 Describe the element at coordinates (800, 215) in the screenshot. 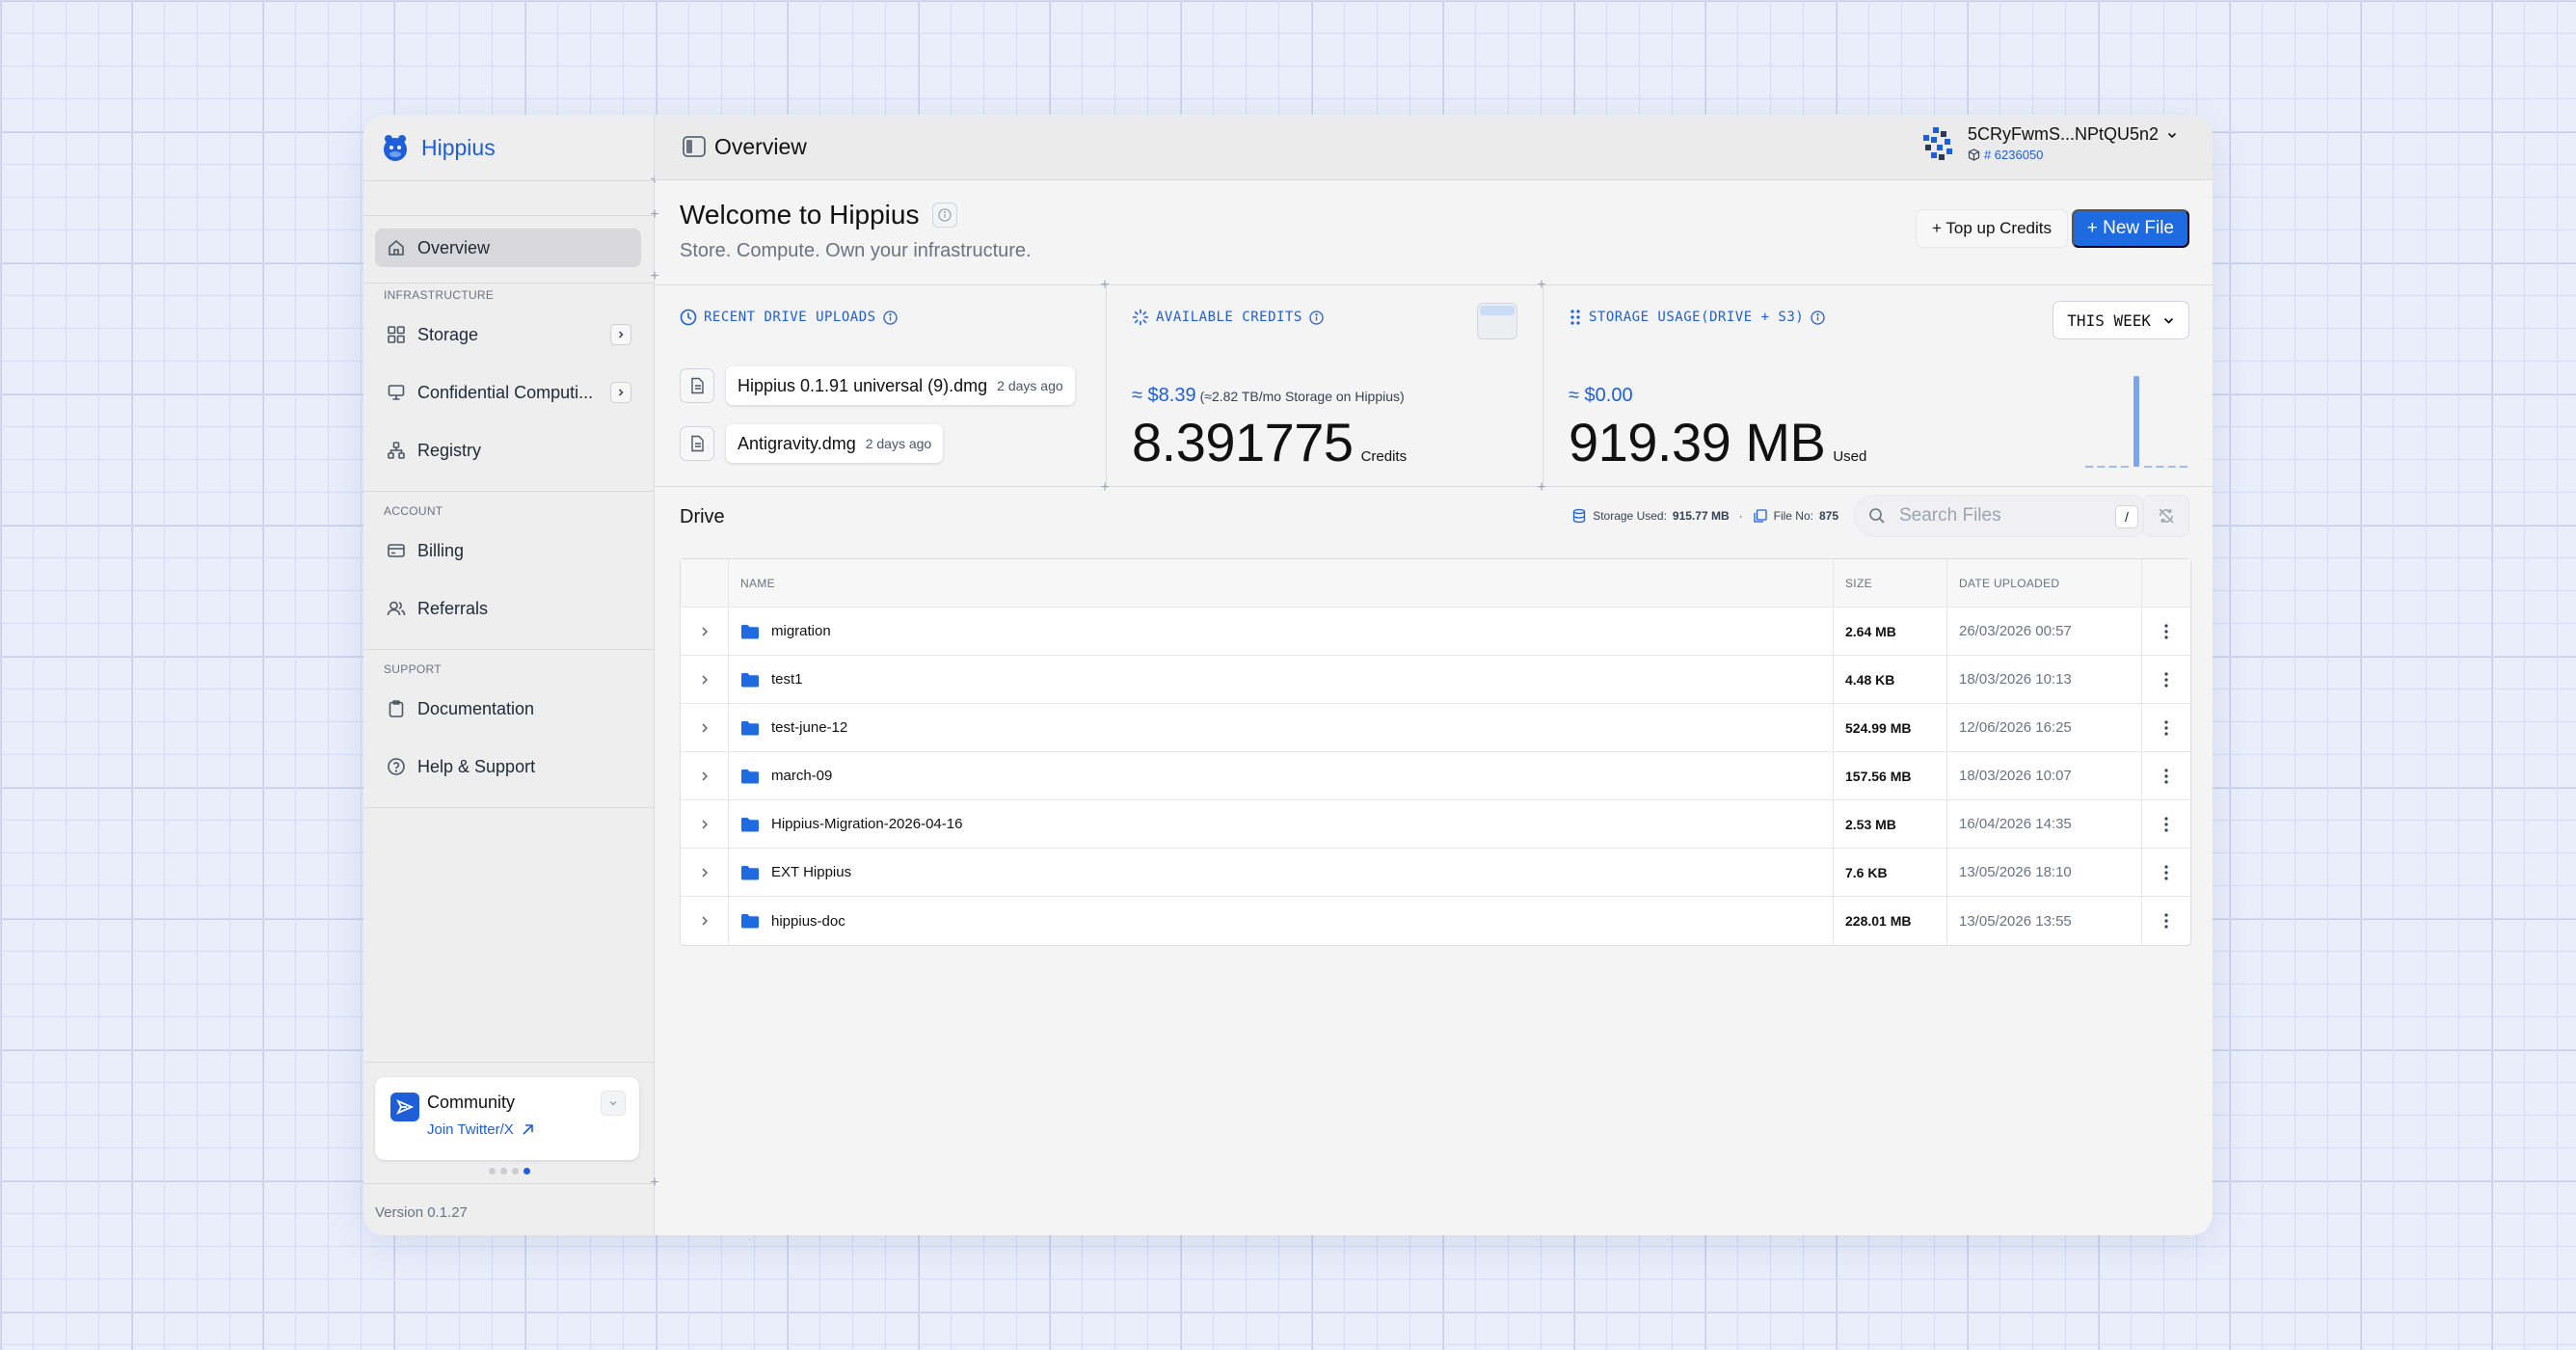

I see `welcome-title: Welcome to Hippius` at that location.